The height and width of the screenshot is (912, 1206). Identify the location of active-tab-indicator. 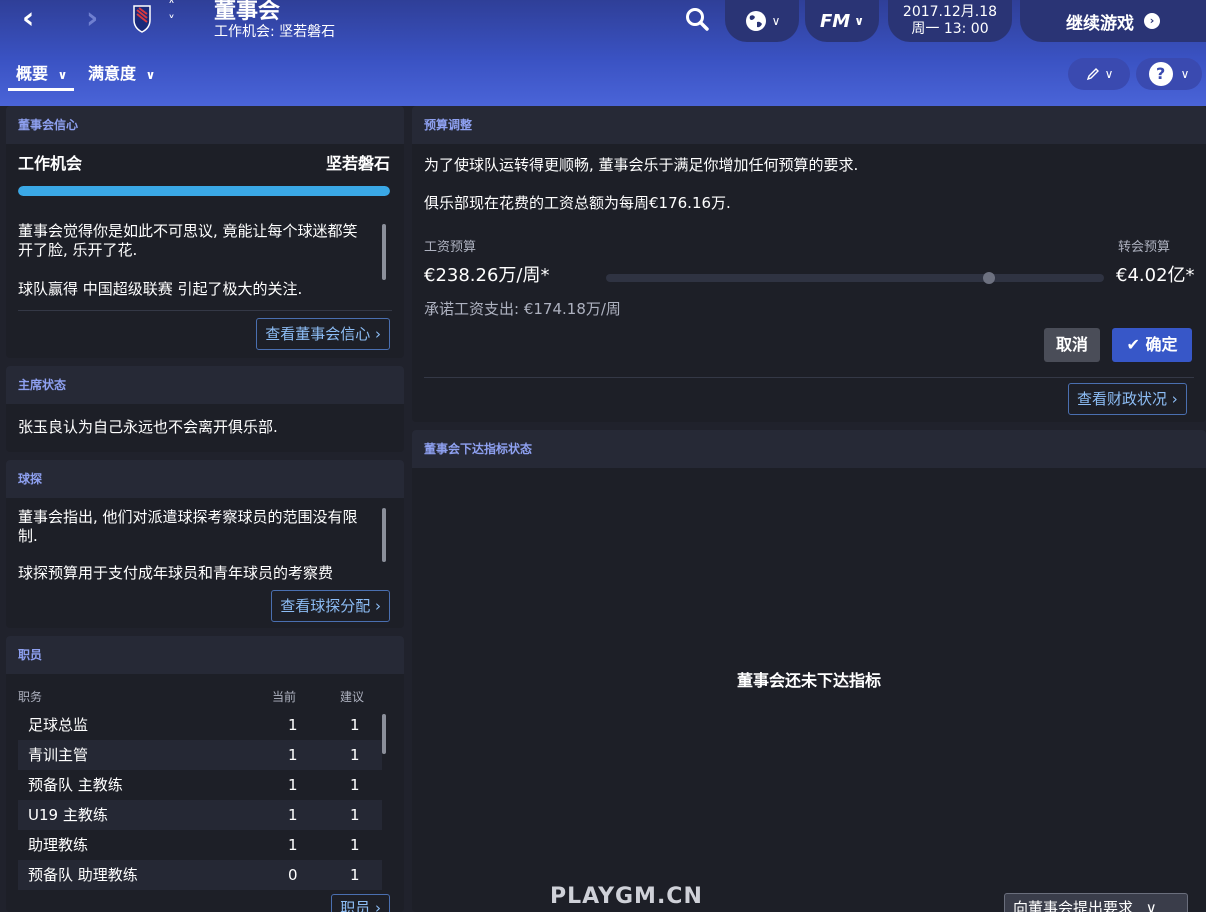
(41, 89).